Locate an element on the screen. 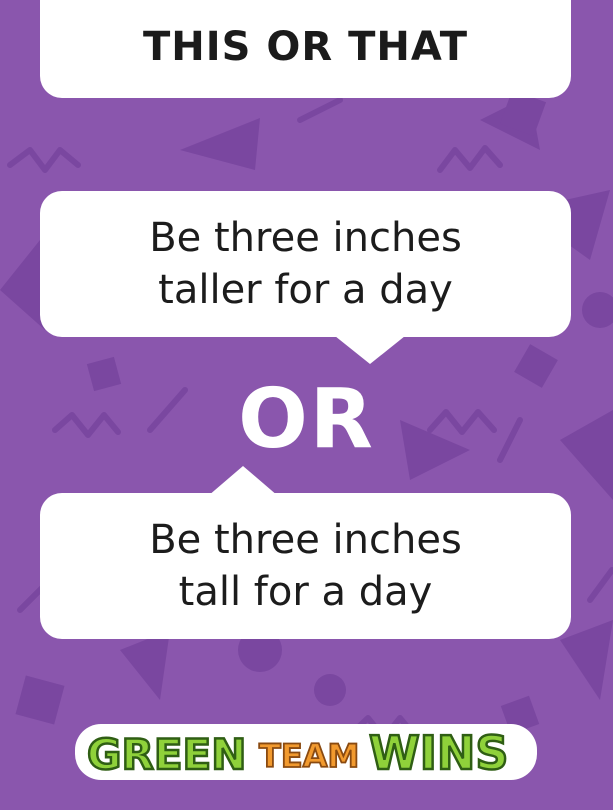 This screenshot has height=810, width=613. logo-green-word: GREEN is located at coordinates (166, 754).